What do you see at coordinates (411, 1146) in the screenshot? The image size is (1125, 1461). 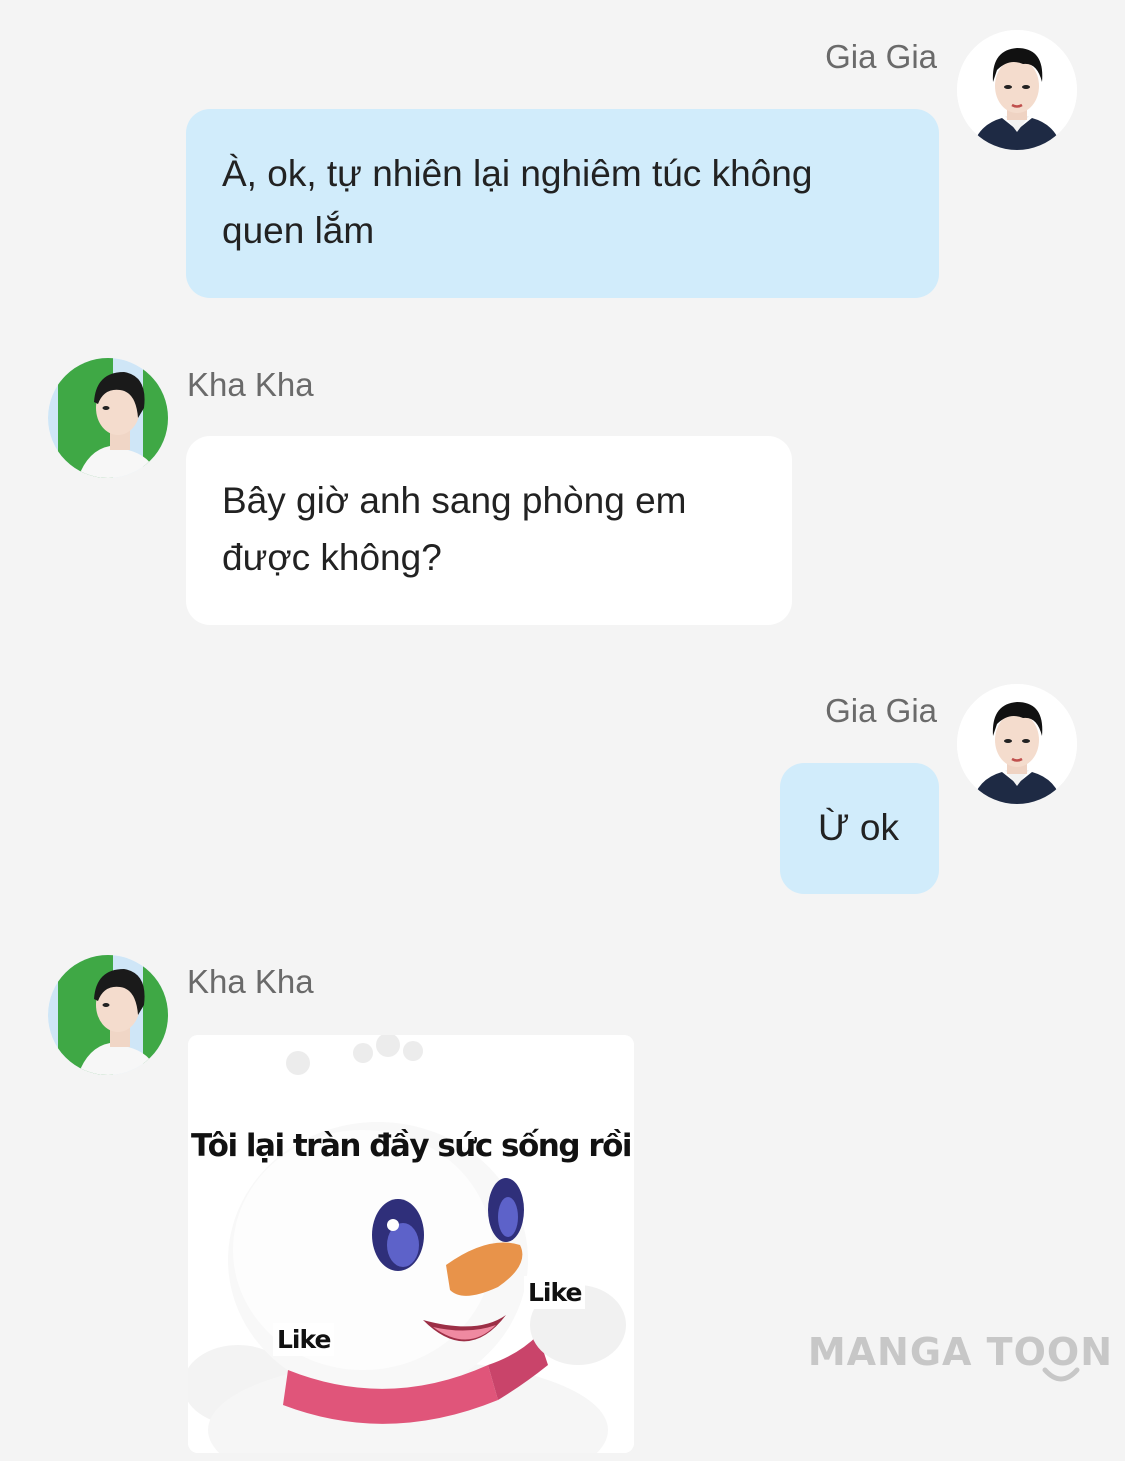 I see `sticker-caption: Tôi lại tràn đầy sức sống rồi` at bounding box center [411, 1146].